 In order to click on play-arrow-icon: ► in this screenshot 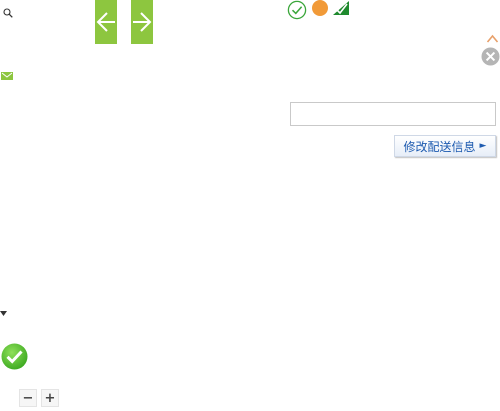, I will do `click(483, 146)`.